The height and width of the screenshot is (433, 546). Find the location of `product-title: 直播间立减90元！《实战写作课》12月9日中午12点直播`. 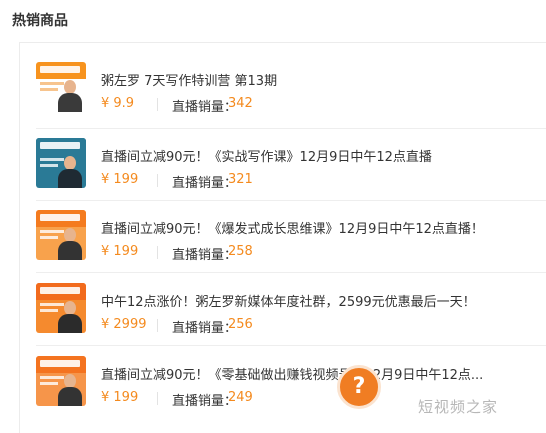

product-title: 直播间立减90元！《实战写作课》12月9日中午12点直播 is located at coordinates (266, 155).